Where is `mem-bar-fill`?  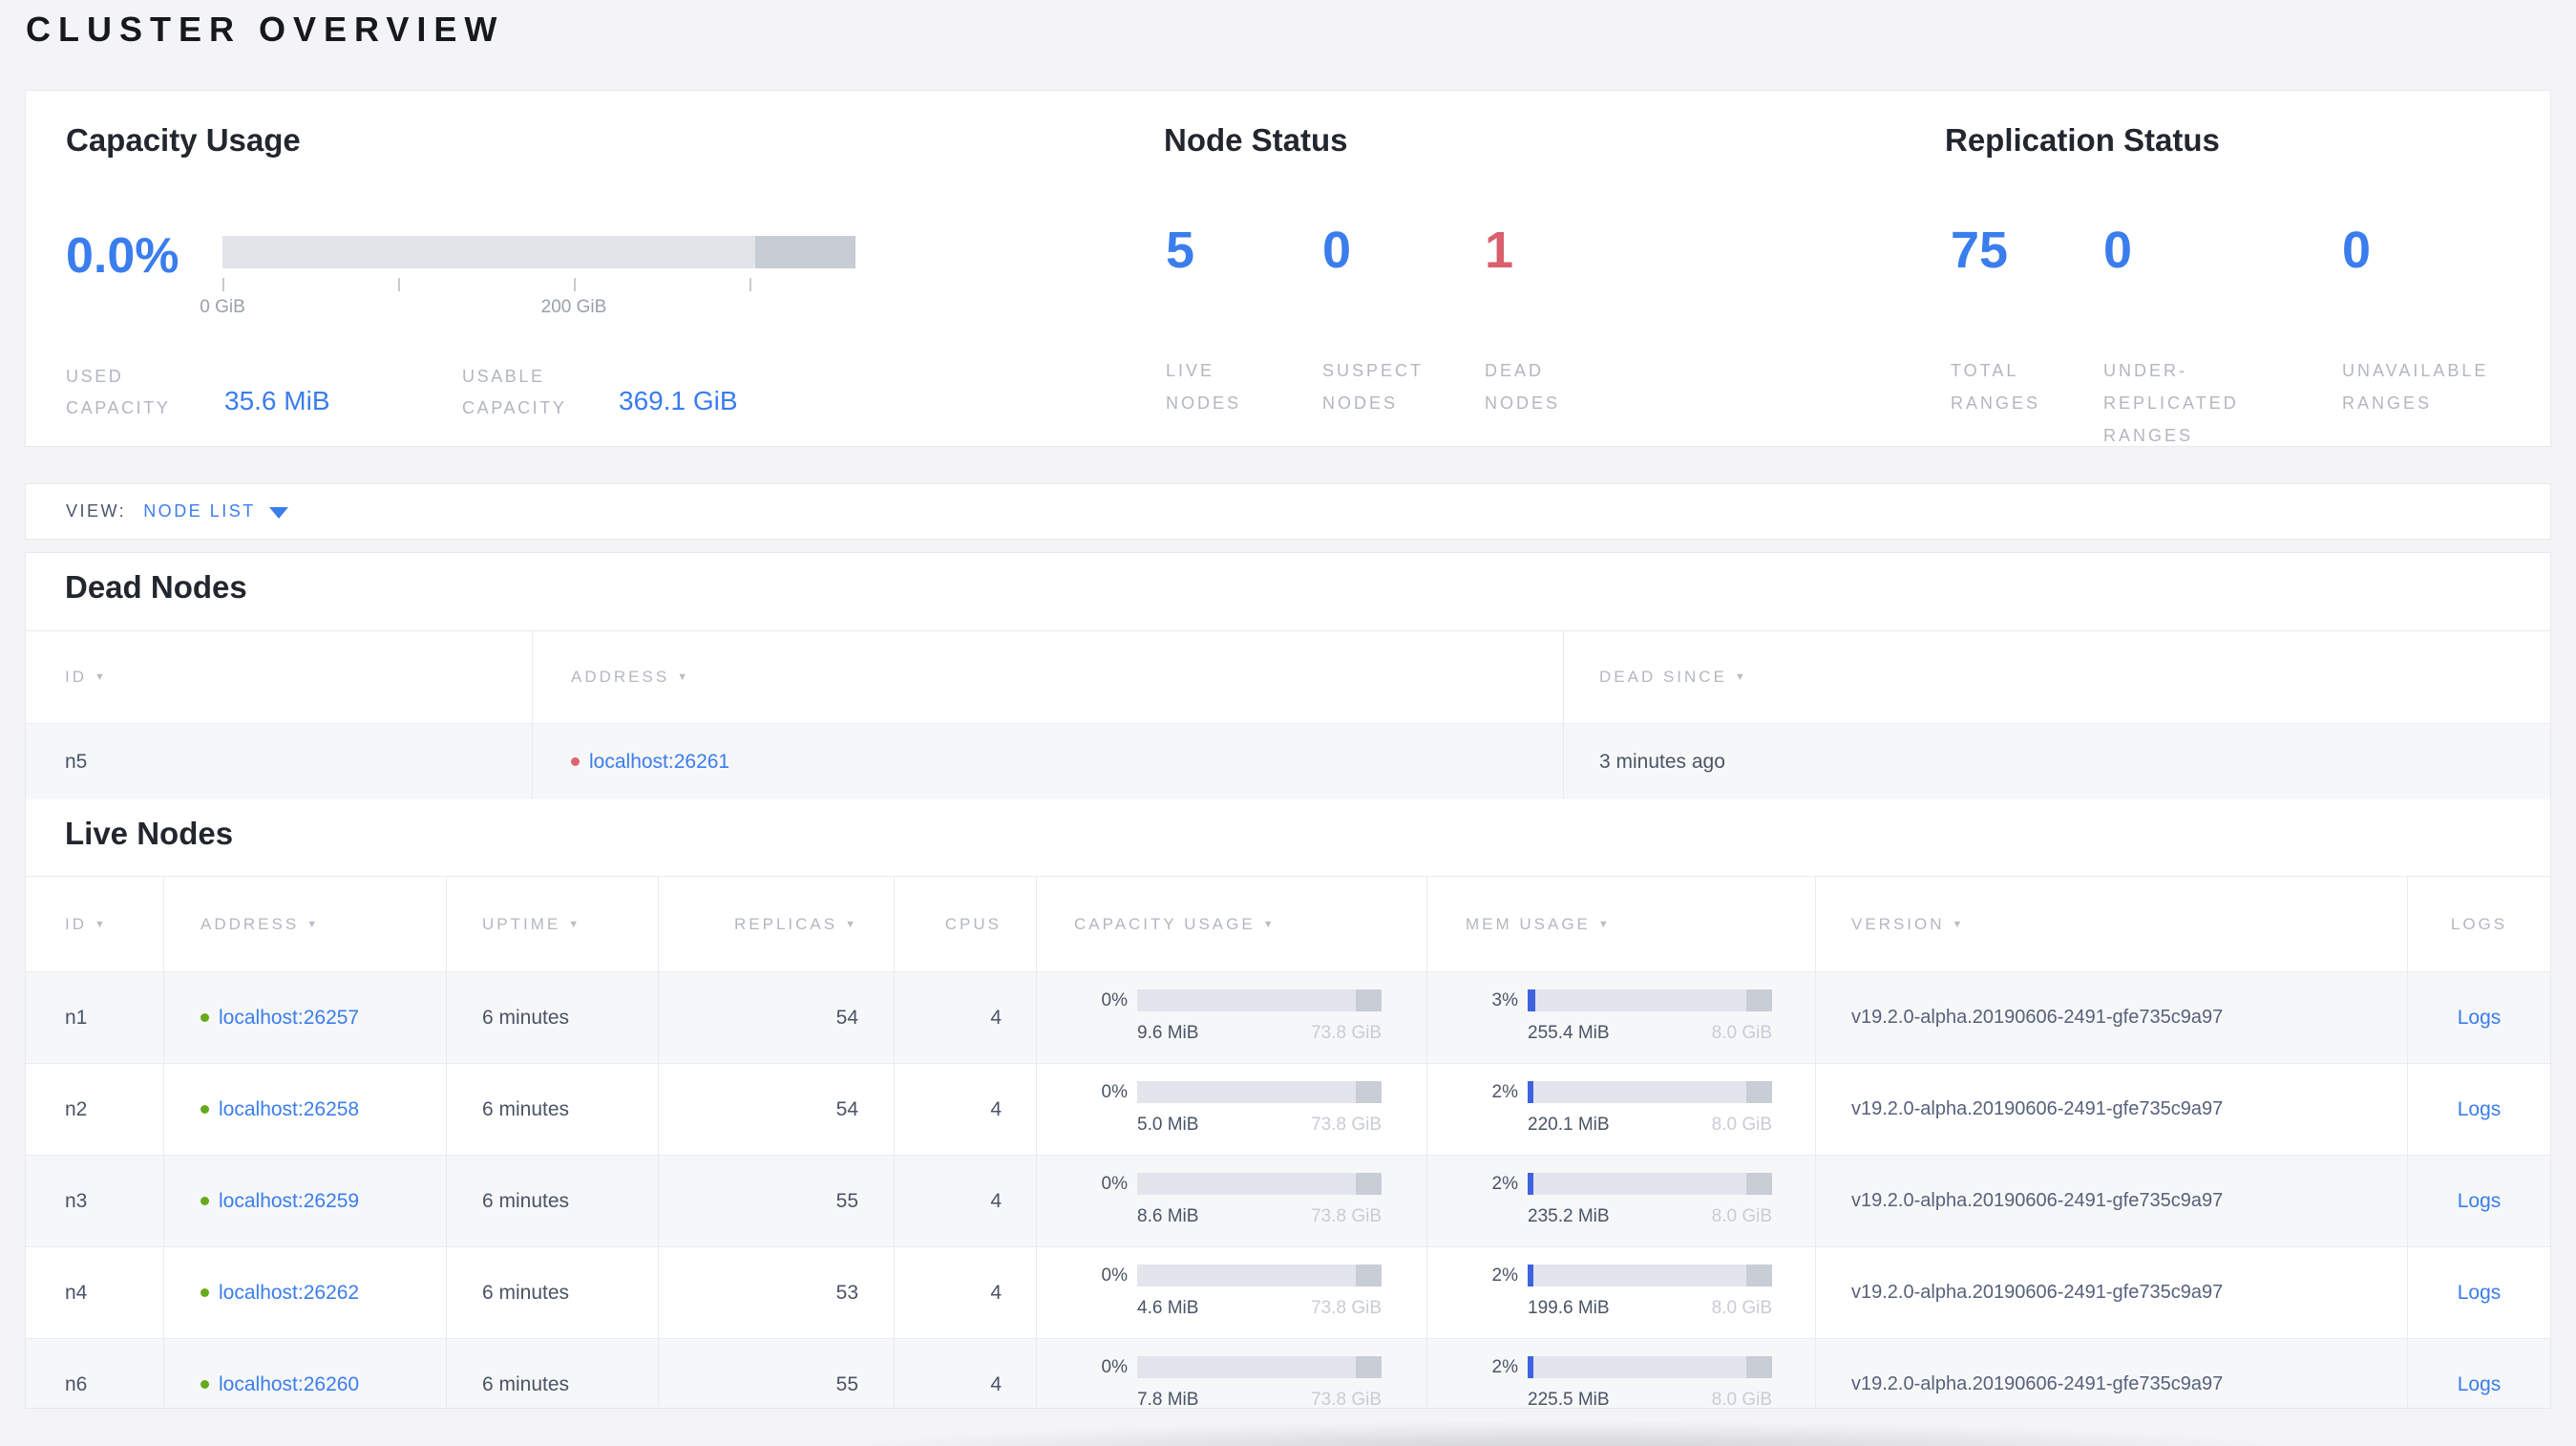 mem-bar-fill is located at coordinates (1530, 1092).